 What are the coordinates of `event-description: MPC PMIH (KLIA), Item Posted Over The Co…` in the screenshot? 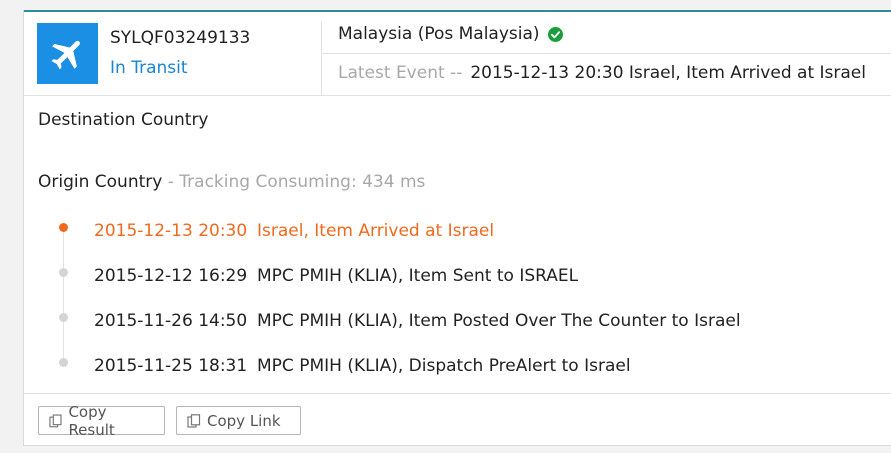 It's located at (499, 321).